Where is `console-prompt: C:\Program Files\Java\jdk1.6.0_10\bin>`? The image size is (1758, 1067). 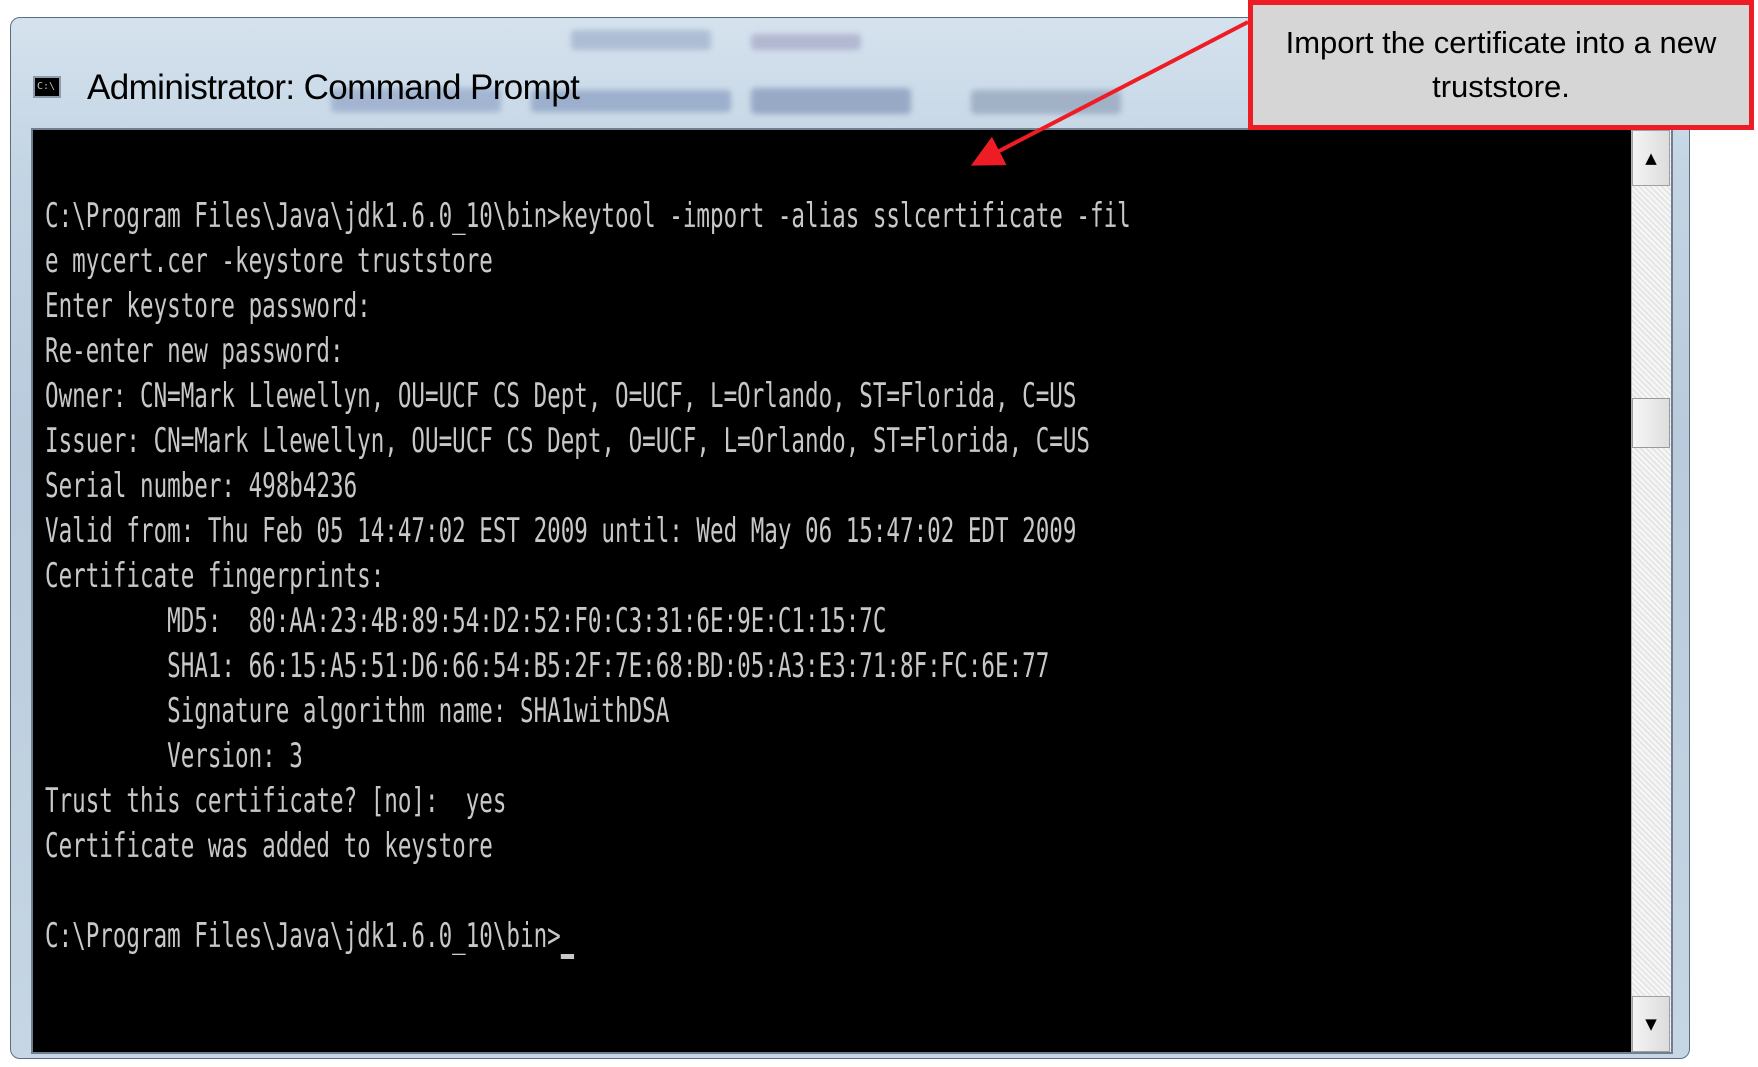
console-prompt: C:\Program Files\Java\jdk1.6.0_10\bin> is located at coordinates (303, 936).